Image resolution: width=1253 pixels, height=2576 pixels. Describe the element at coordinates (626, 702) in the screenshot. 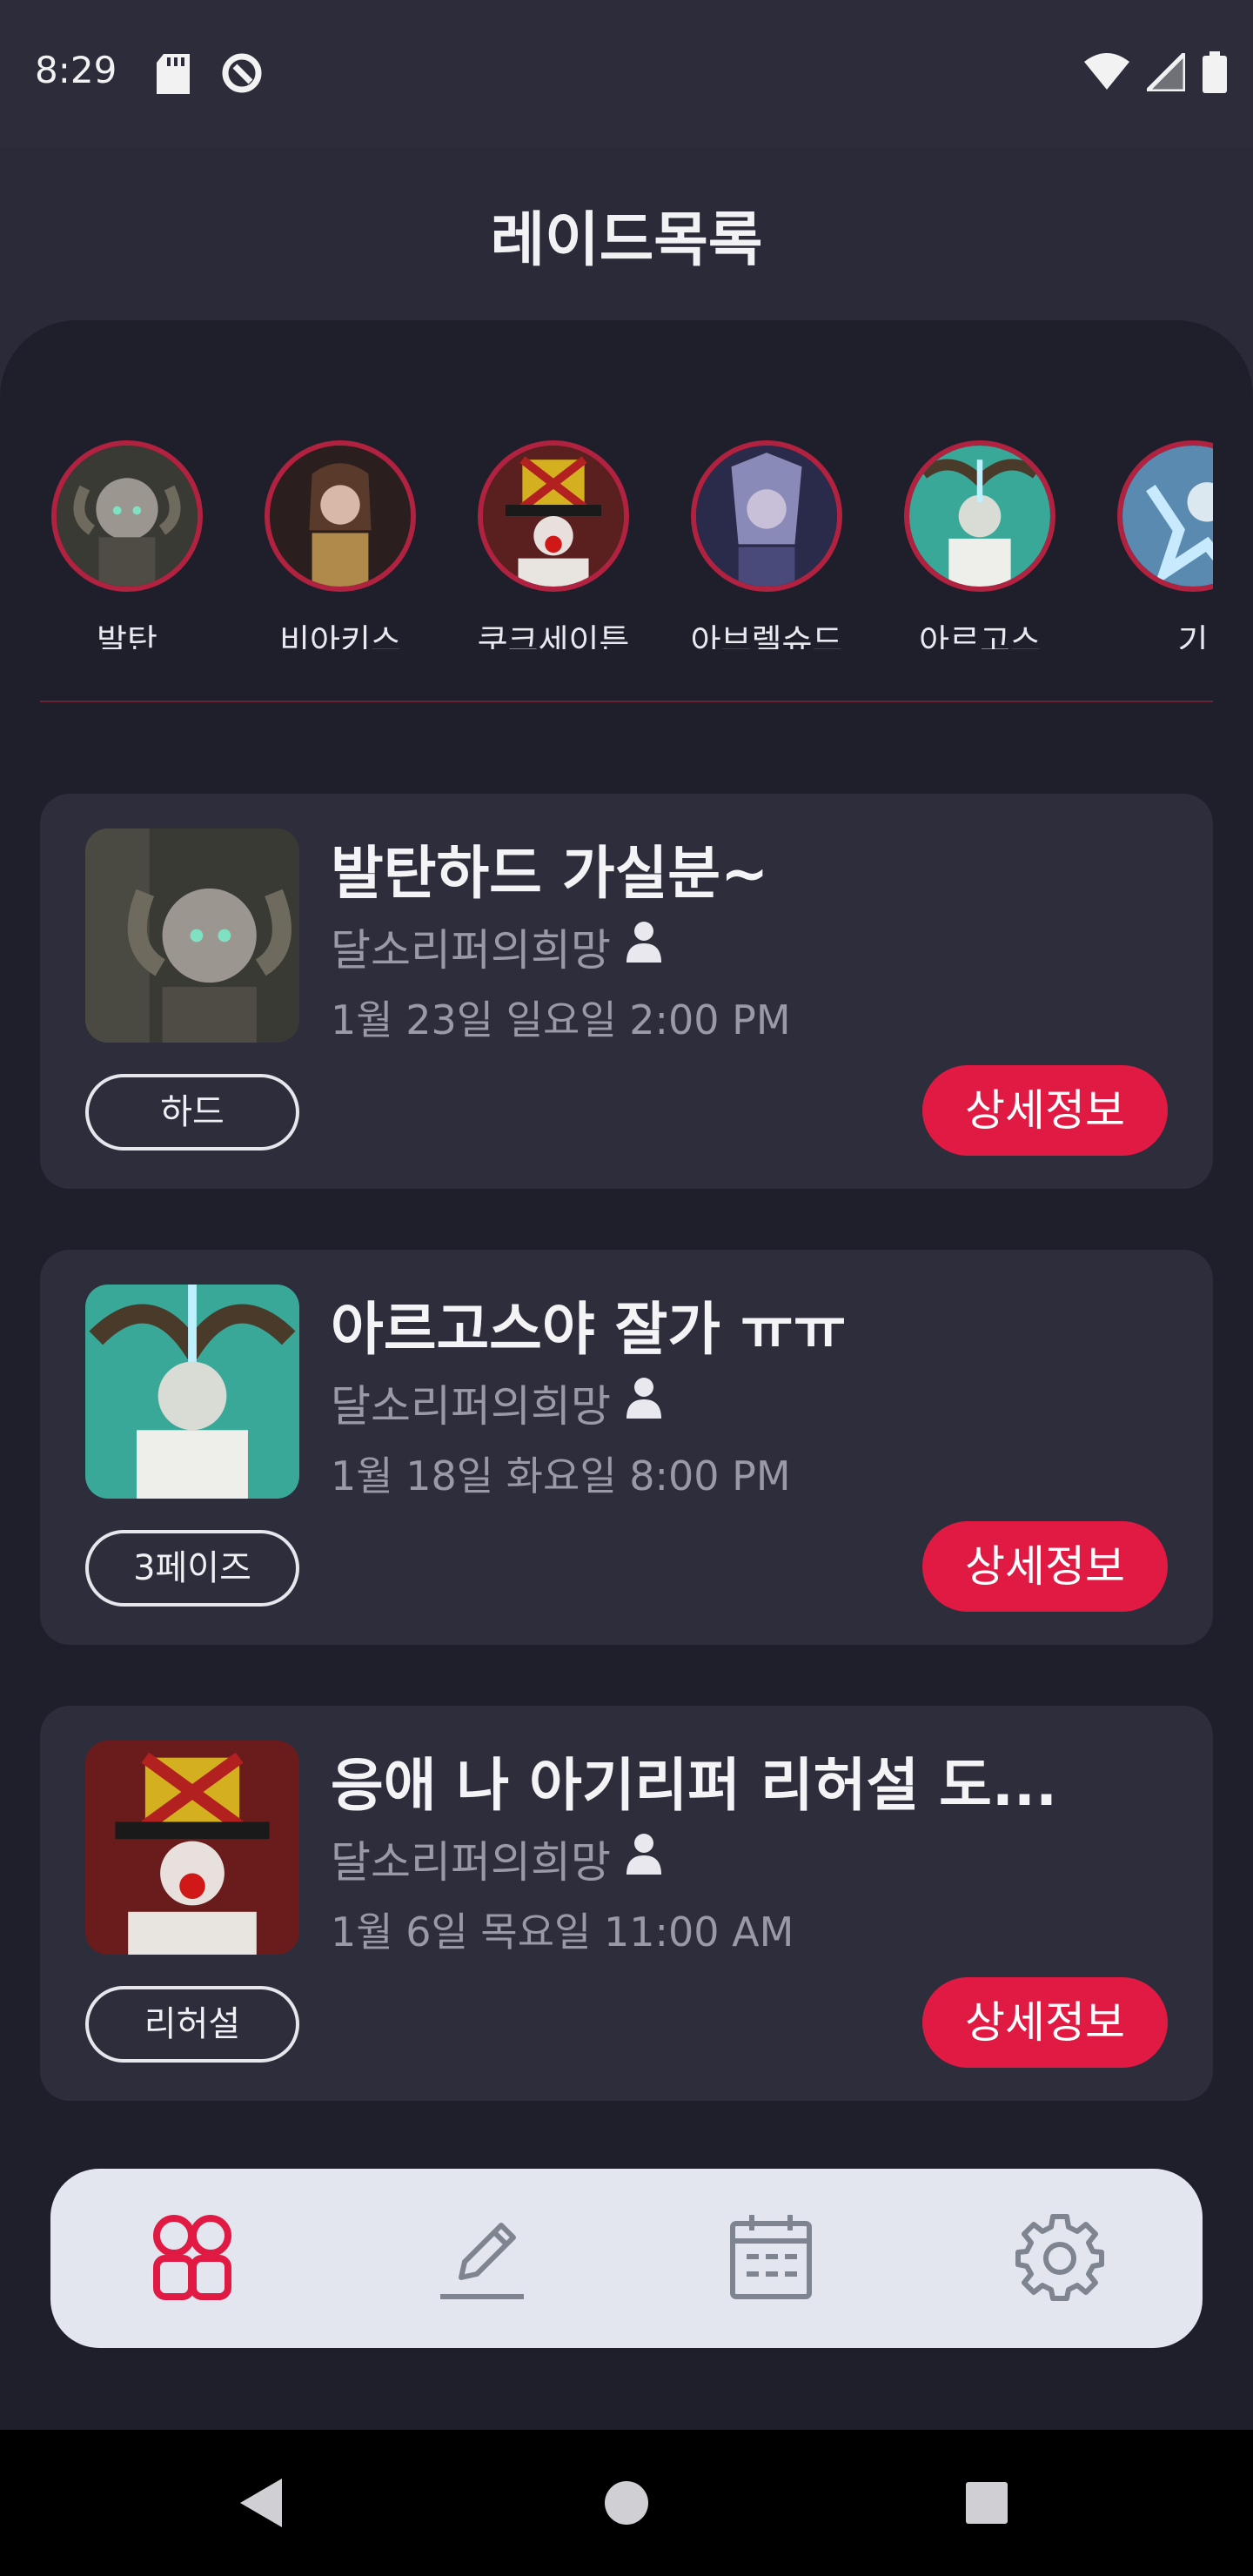

I see `divider` at that location.